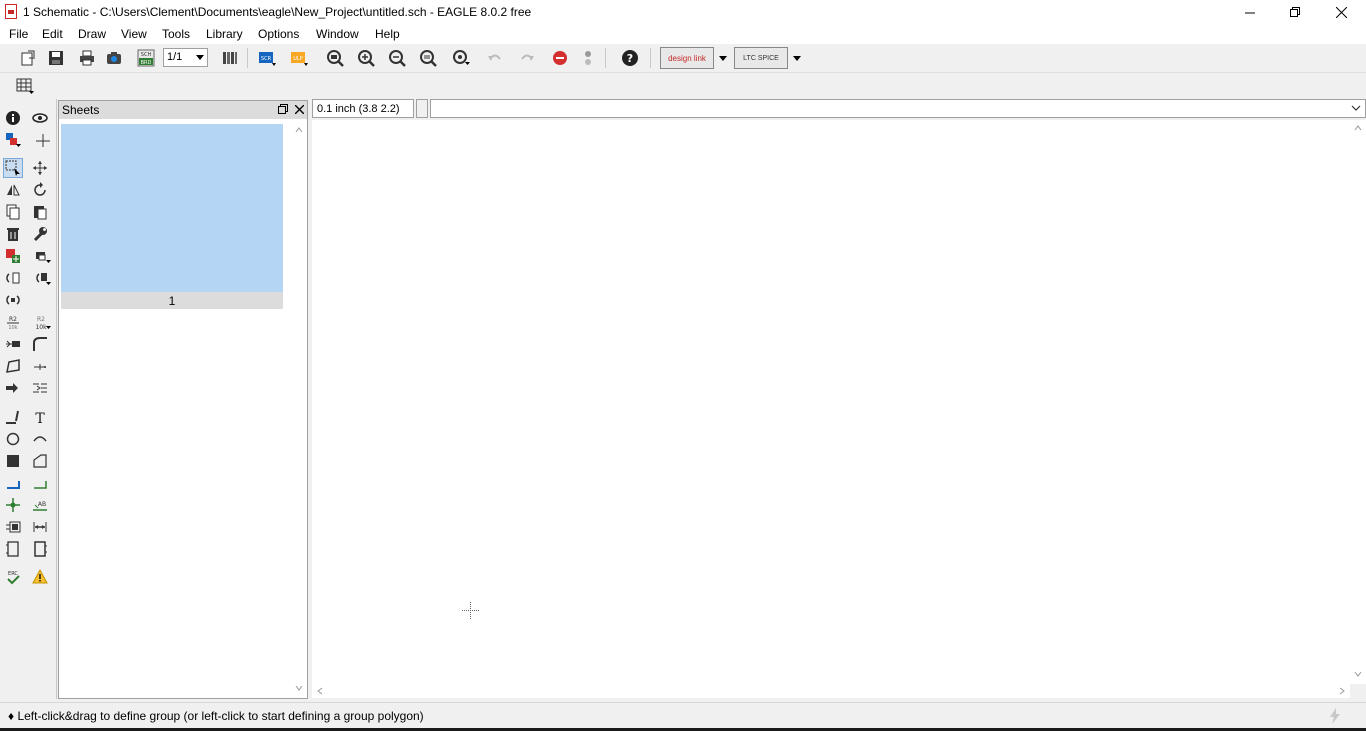 The height and width of the screenshot is (731, 1366). I want to click on circle-tool, so click(13, 439).